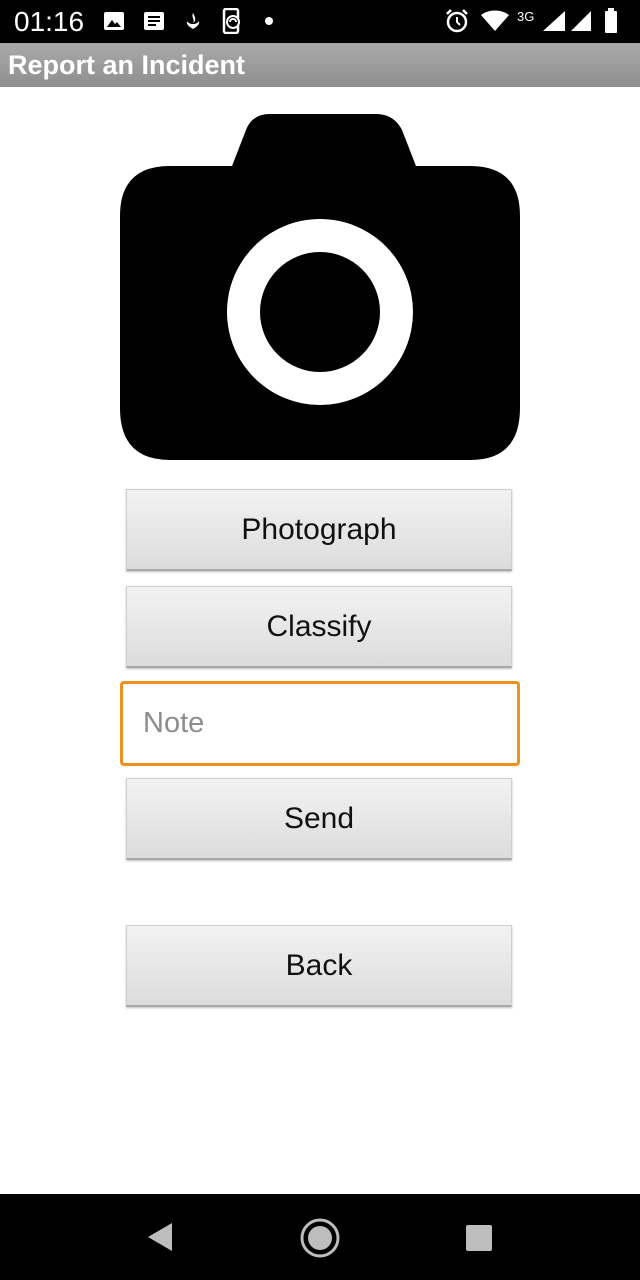  I want to click on phone-sync-icon, so click(231, 21).